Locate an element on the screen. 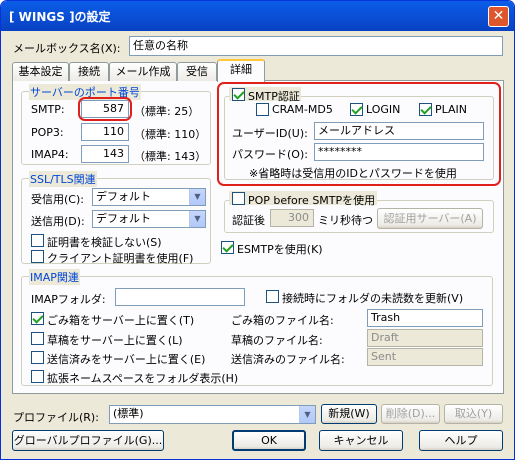 The image size is (515, 460). trash-name-label: ごみ箱のファイル名: is located at coordinates (282, 320).